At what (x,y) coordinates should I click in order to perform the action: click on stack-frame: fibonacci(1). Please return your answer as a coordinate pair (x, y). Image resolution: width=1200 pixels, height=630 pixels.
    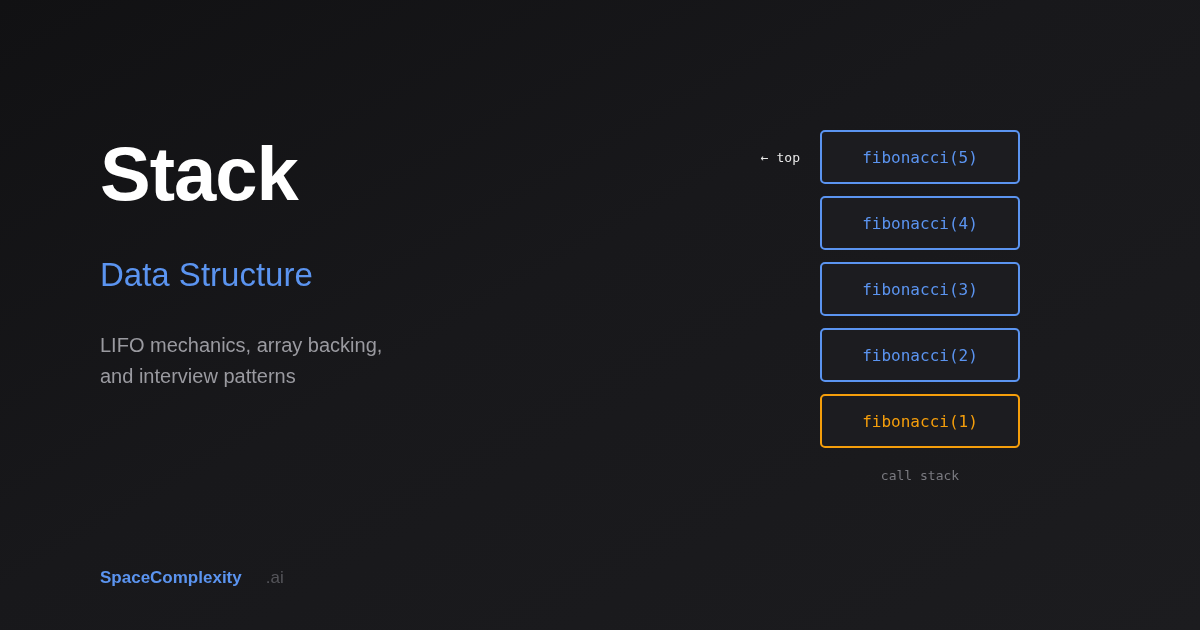
    Looking at the image, I should click on (920, 421).